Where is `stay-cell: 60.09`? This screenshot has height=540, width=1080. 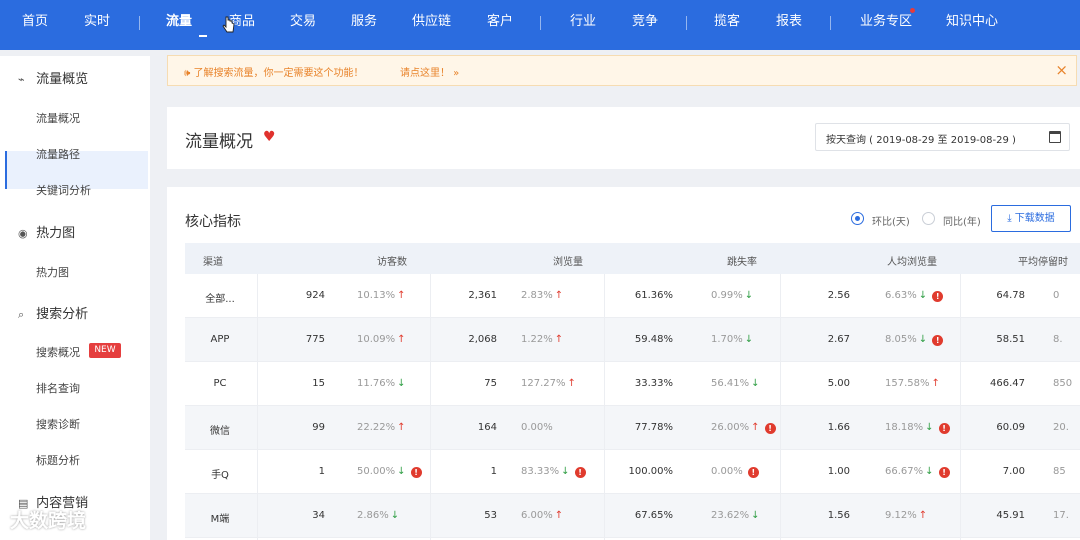 stay-cell: 60.09 is located at coordinates (995, 427).